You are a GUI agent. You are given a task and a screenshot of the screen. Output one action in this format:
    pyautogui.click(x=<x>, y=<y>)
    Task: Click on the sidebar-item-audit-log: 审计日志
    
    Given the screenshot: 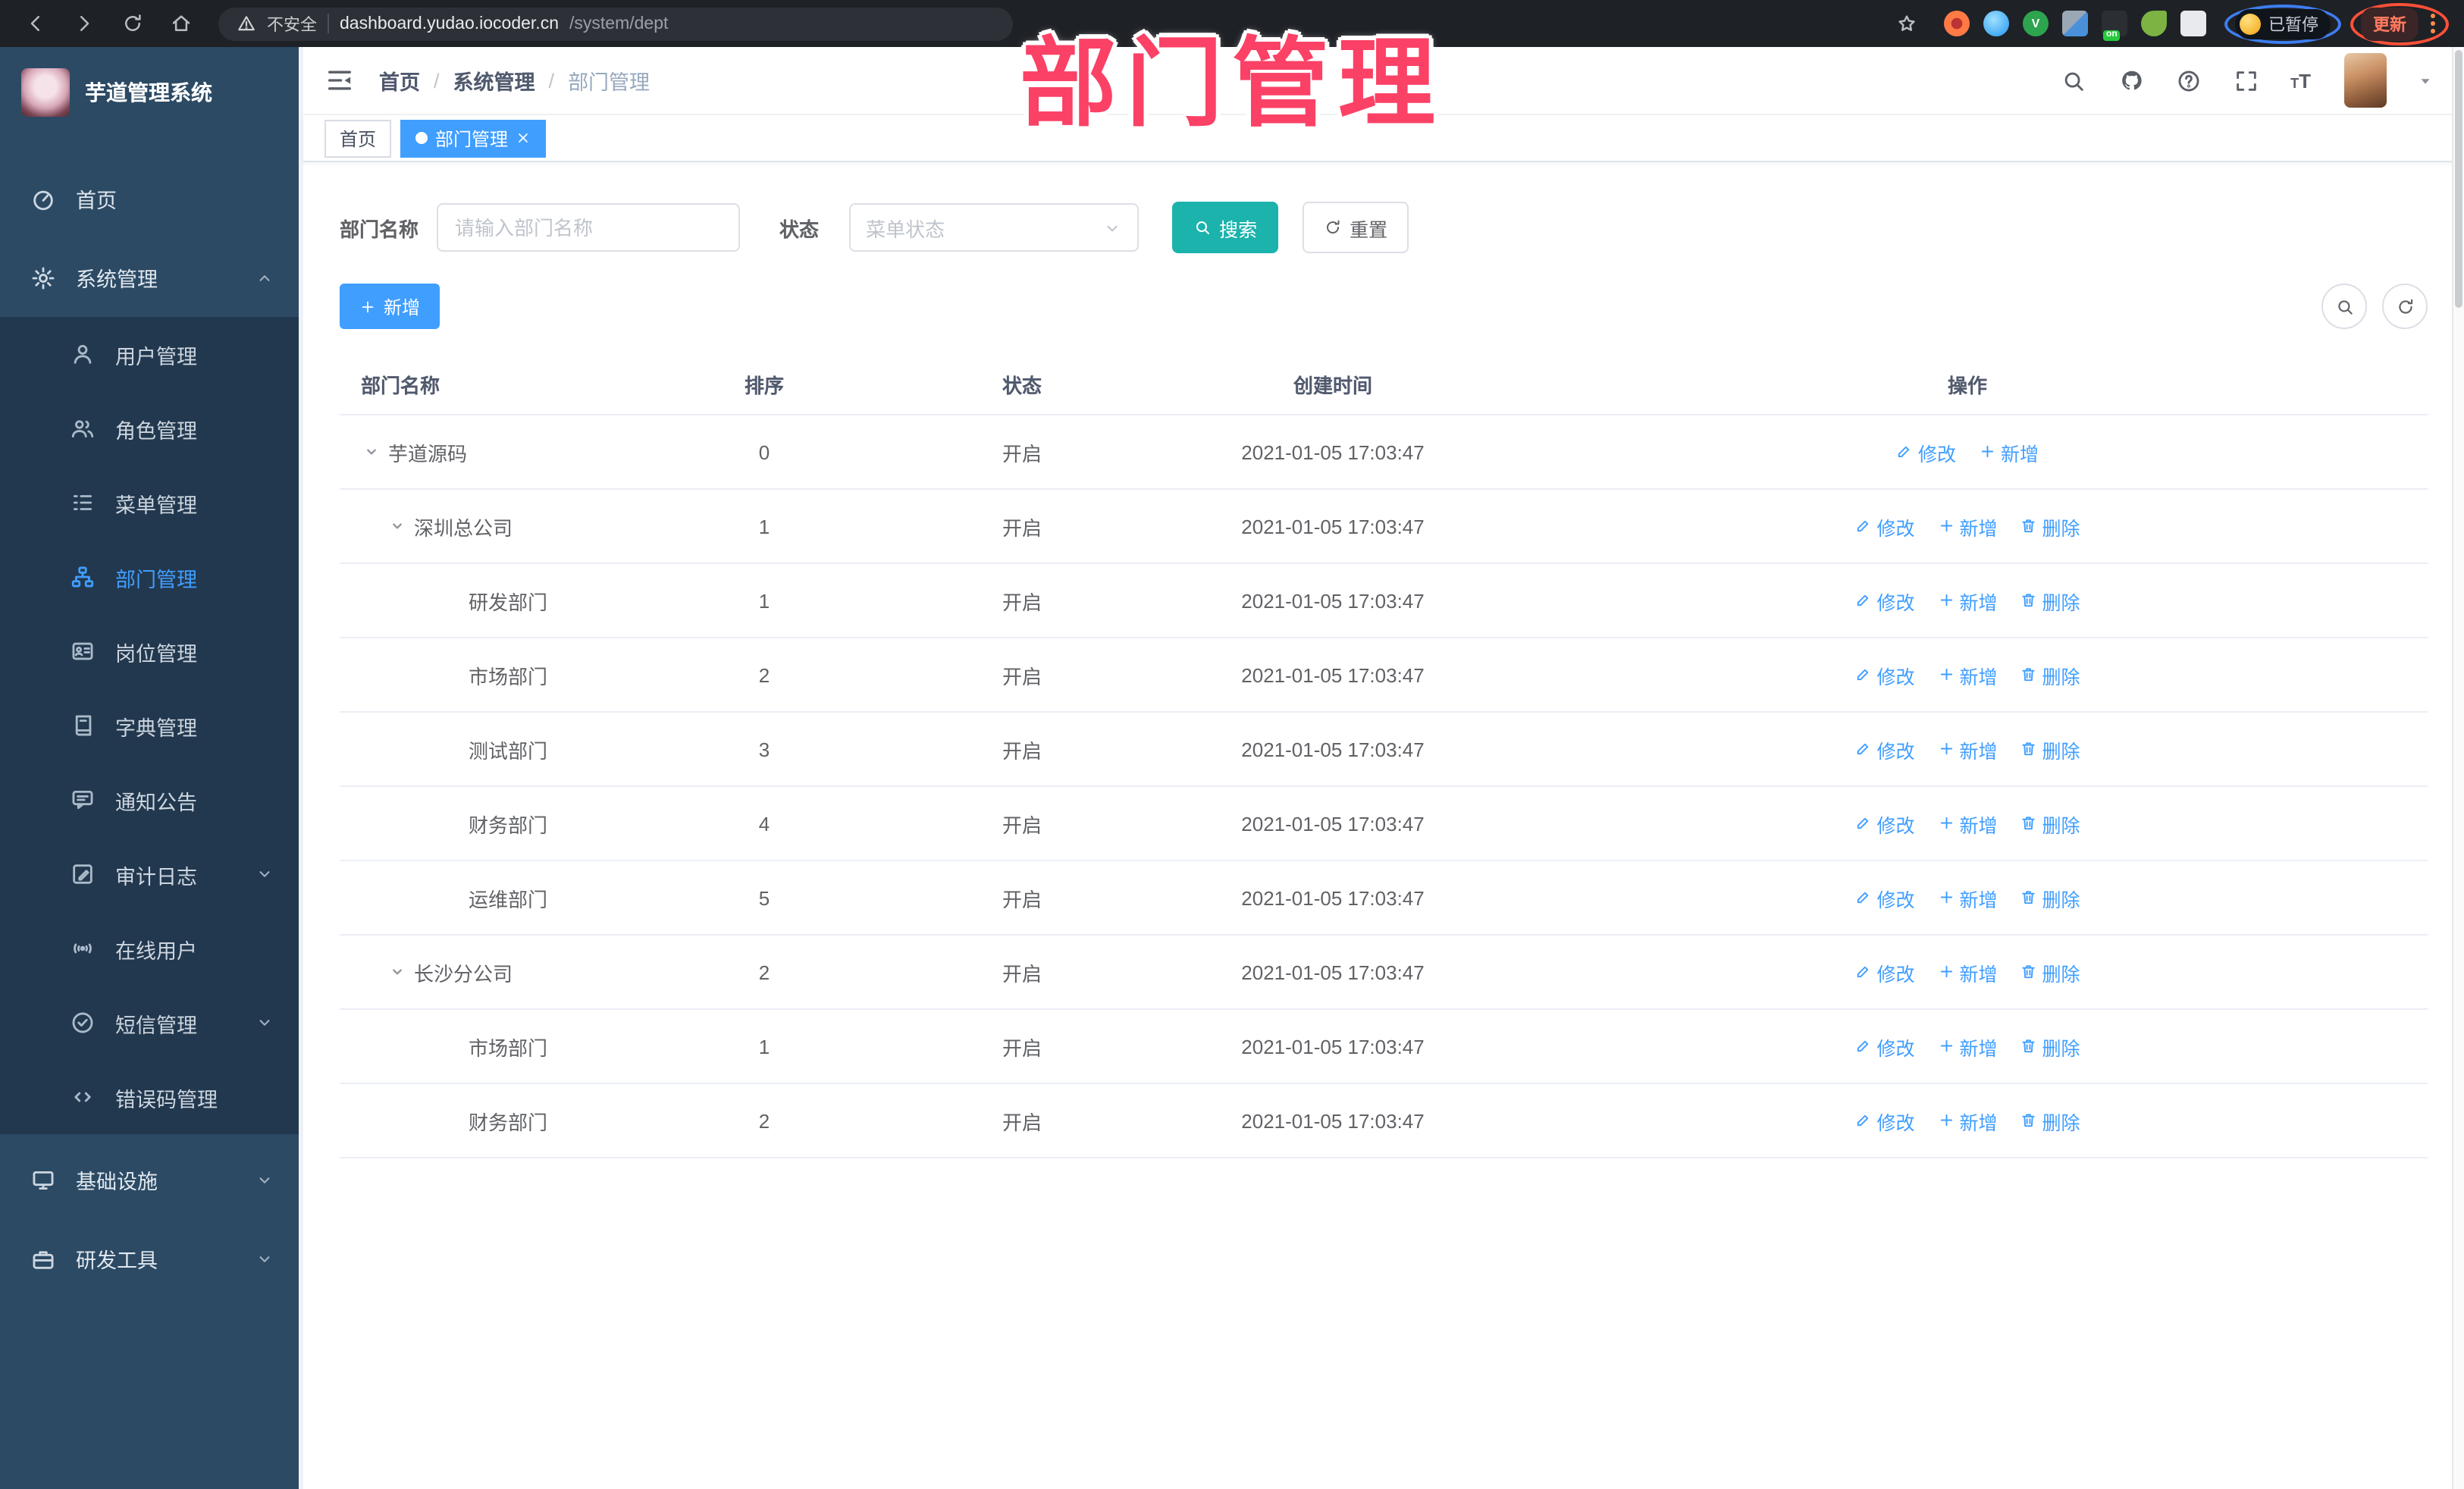 What is the action you would take?
    pyautogui.click(x=150, y=874)
    